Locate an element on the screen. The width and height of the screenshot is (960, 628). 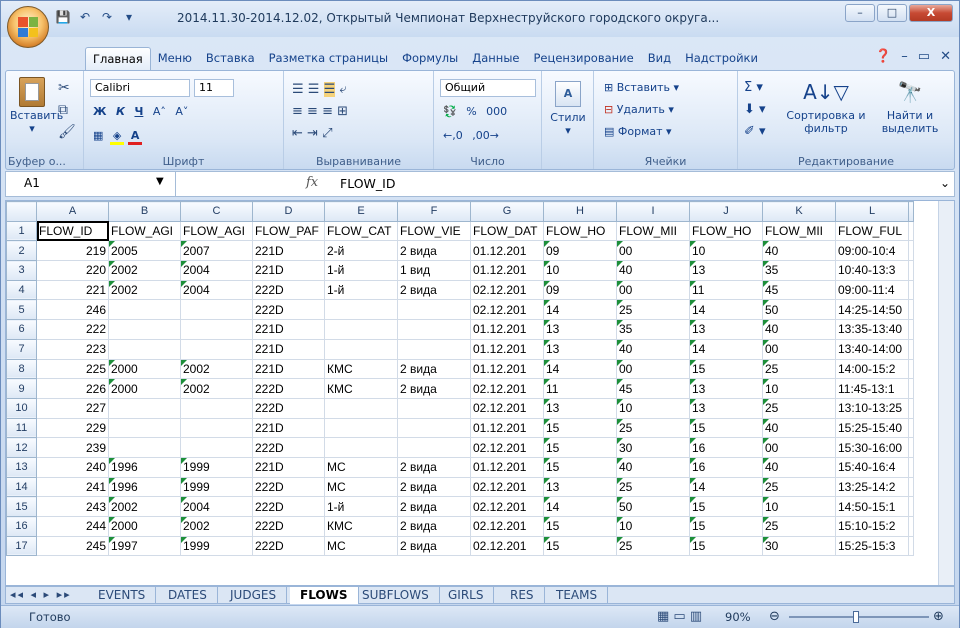
cell: 15:10-15:2 is located at coordinates (872, 526).